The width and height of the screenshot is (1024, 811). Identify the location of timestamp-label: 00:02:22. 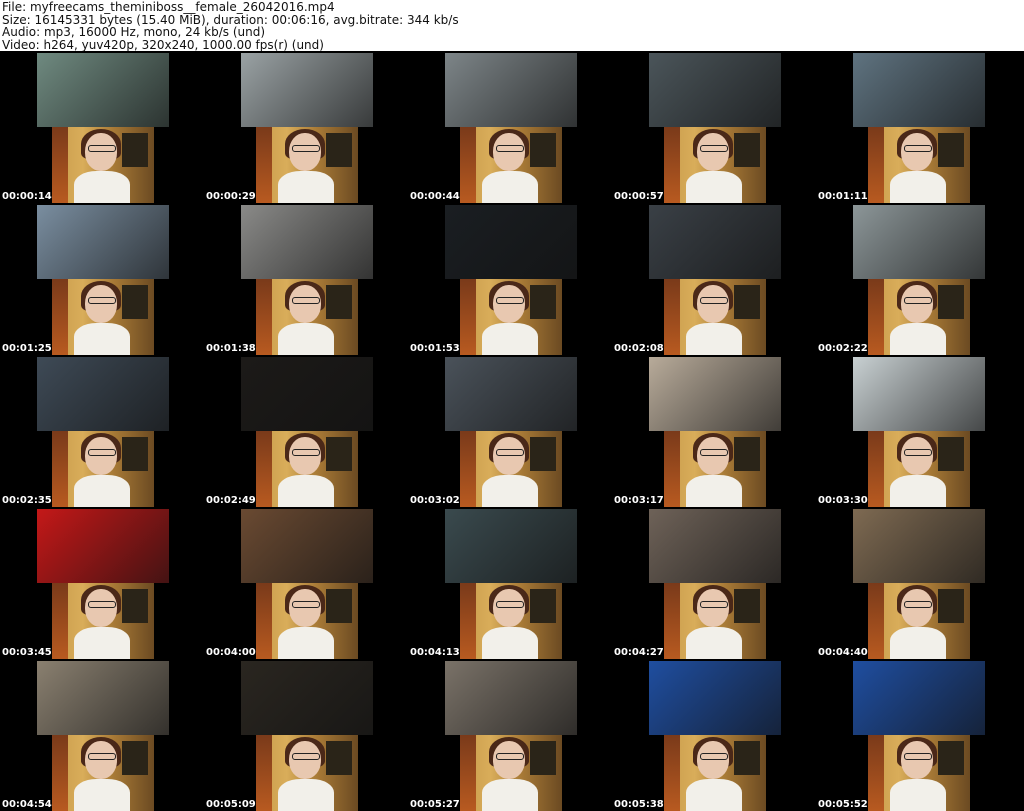
(843, 348).